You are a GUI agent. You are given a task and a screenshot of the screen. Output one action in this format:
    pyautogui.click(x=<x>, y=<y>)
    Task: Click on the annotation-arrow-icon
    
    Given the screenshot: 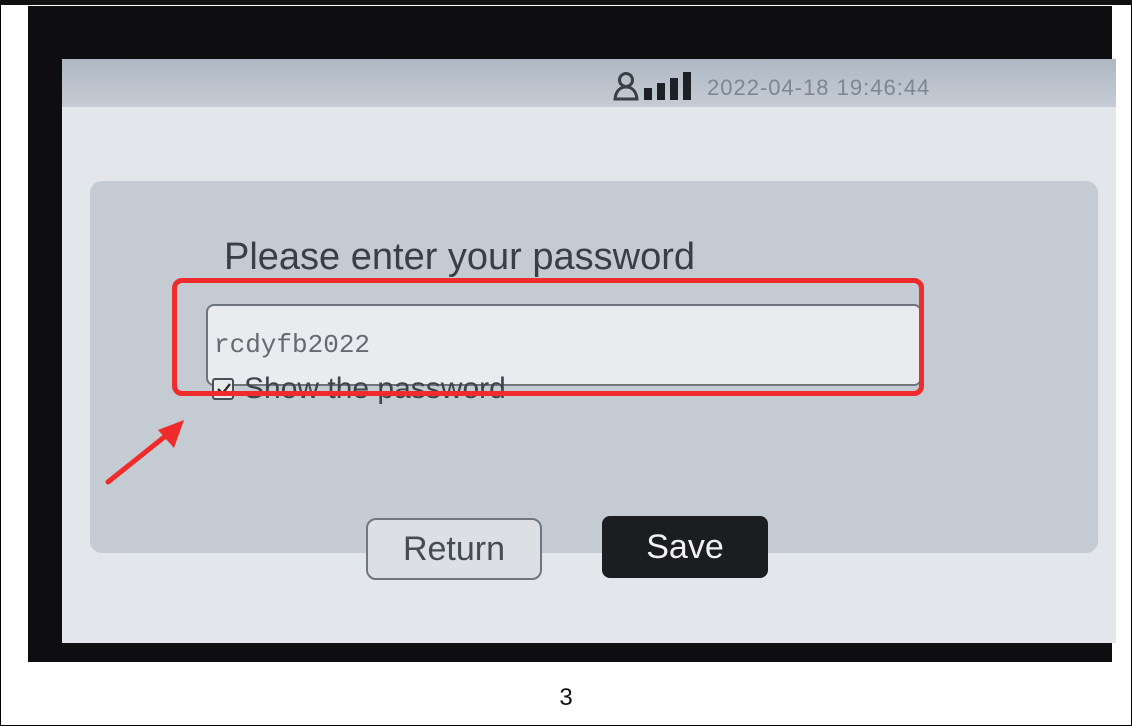 What is the action you would take?
    pyautogui.click(x=144, y=452)
    